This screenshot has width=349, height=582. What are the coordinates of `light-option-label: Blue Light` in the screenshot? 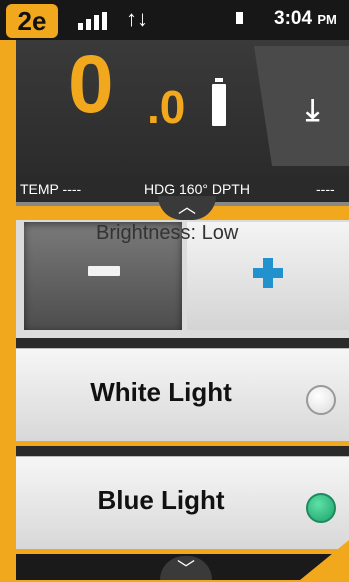 It's located at (161, 500).